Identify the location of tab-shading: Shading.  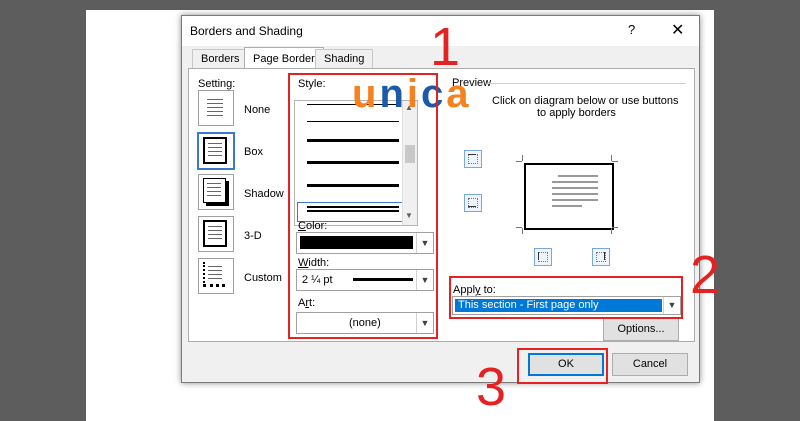
(344, 59).